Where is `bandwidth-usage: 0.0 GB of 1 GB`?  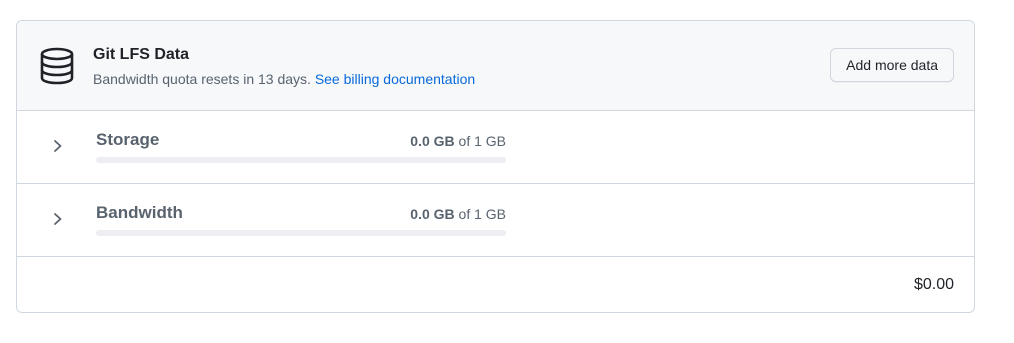
bandwidth-usage: 0.0 GB of 1 GB is located at coordinates (406, 214).